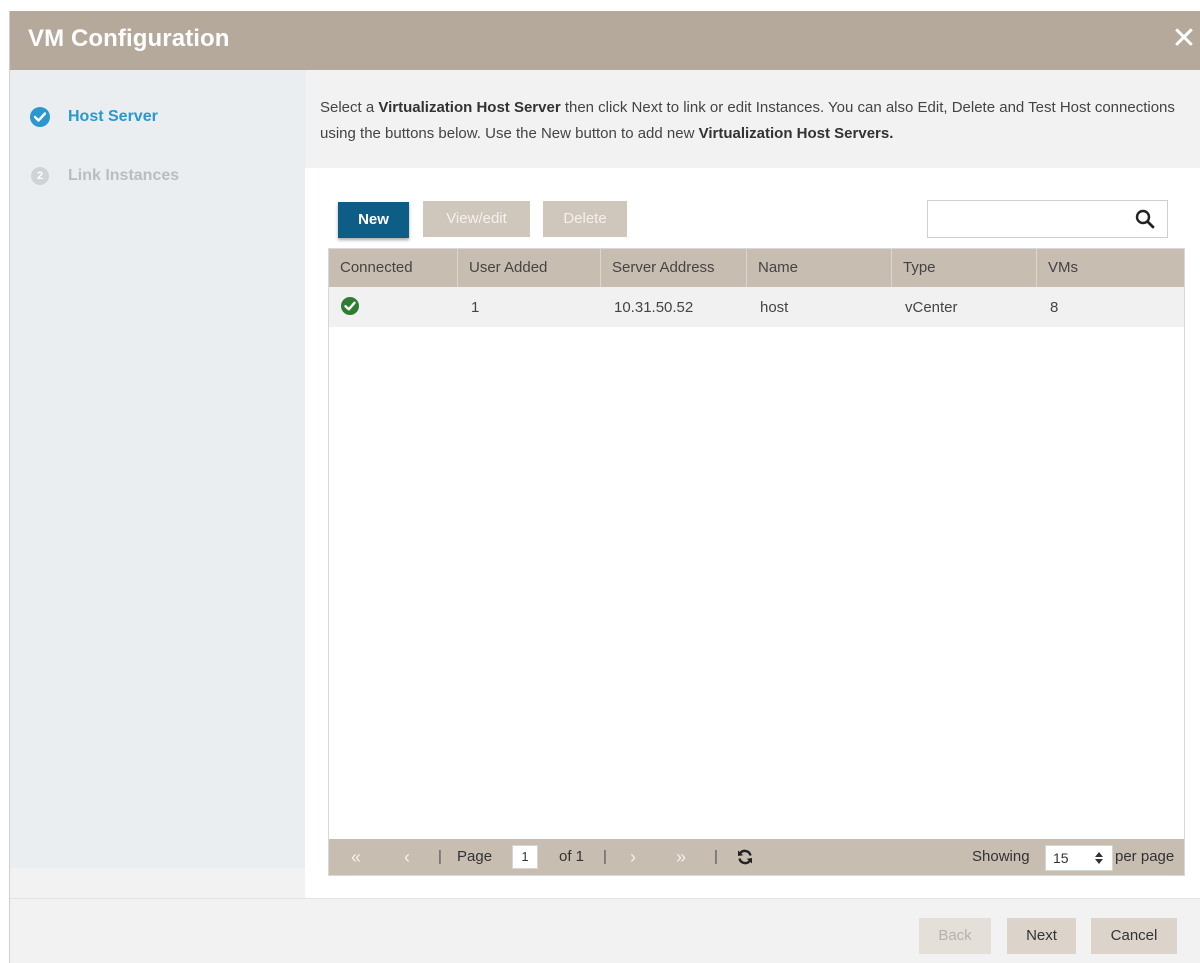 This screenshot has width=1200, height=963. What do you see at coordinates (349, 107) in the screenshot?
I see `intro-part: Select a` at bounding box center [349, 107].